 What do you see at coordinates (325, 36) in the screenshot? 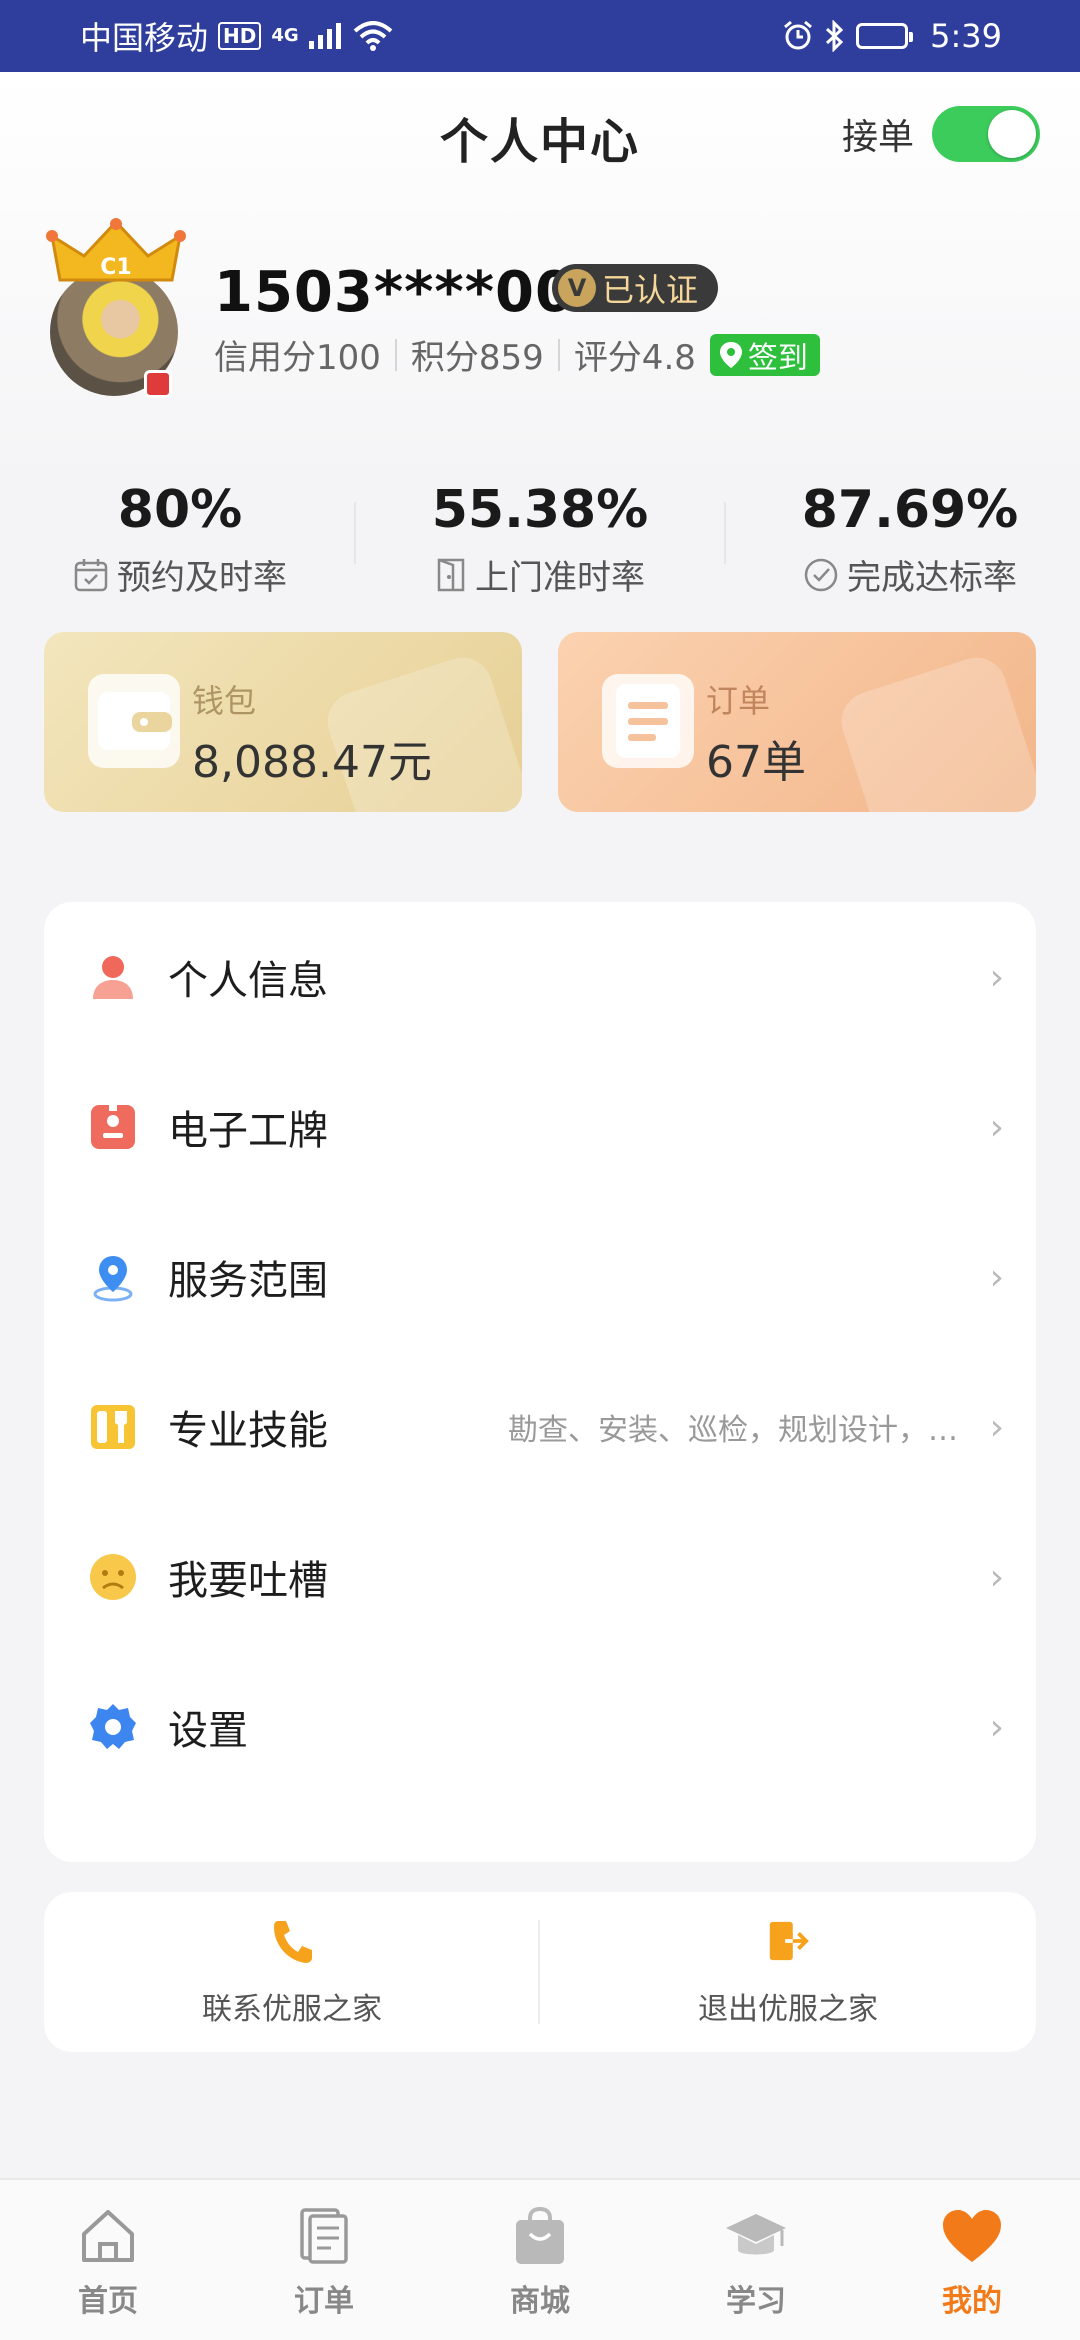
I see `signal-icon` at bounding box center [325, 36].